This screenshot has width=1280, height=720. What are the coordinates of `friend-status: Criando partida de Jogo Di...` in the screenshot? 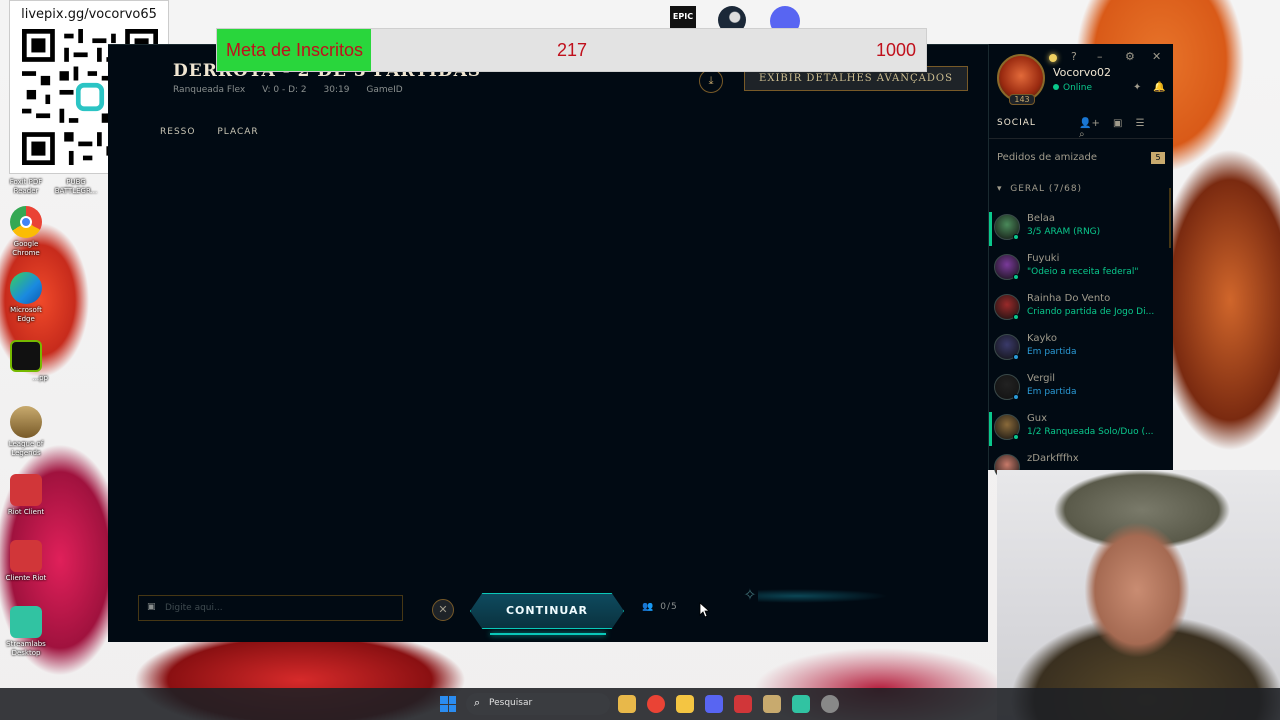 It's located at (1091, 312).